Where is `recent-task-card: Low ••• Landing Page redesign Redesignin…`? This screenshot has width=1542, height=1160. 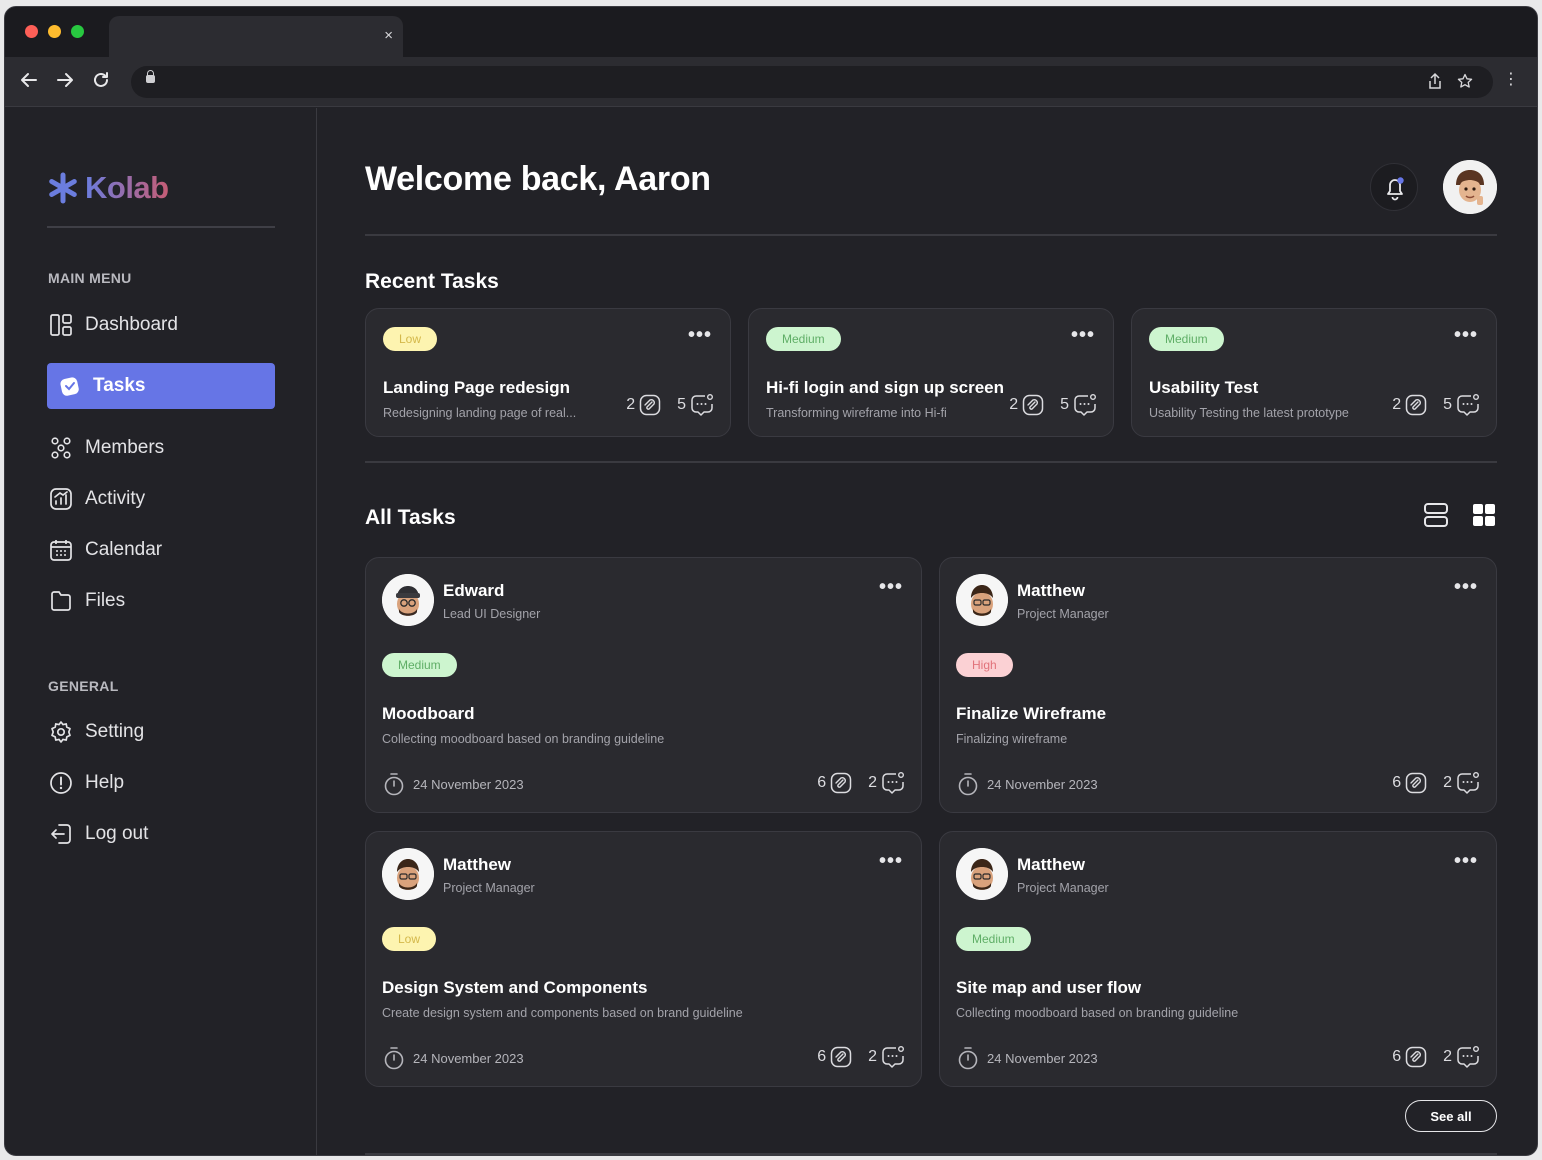 recent-task-card: Low ••• Landing Page redesign Redesignin… is located at coordinates (548, 372).